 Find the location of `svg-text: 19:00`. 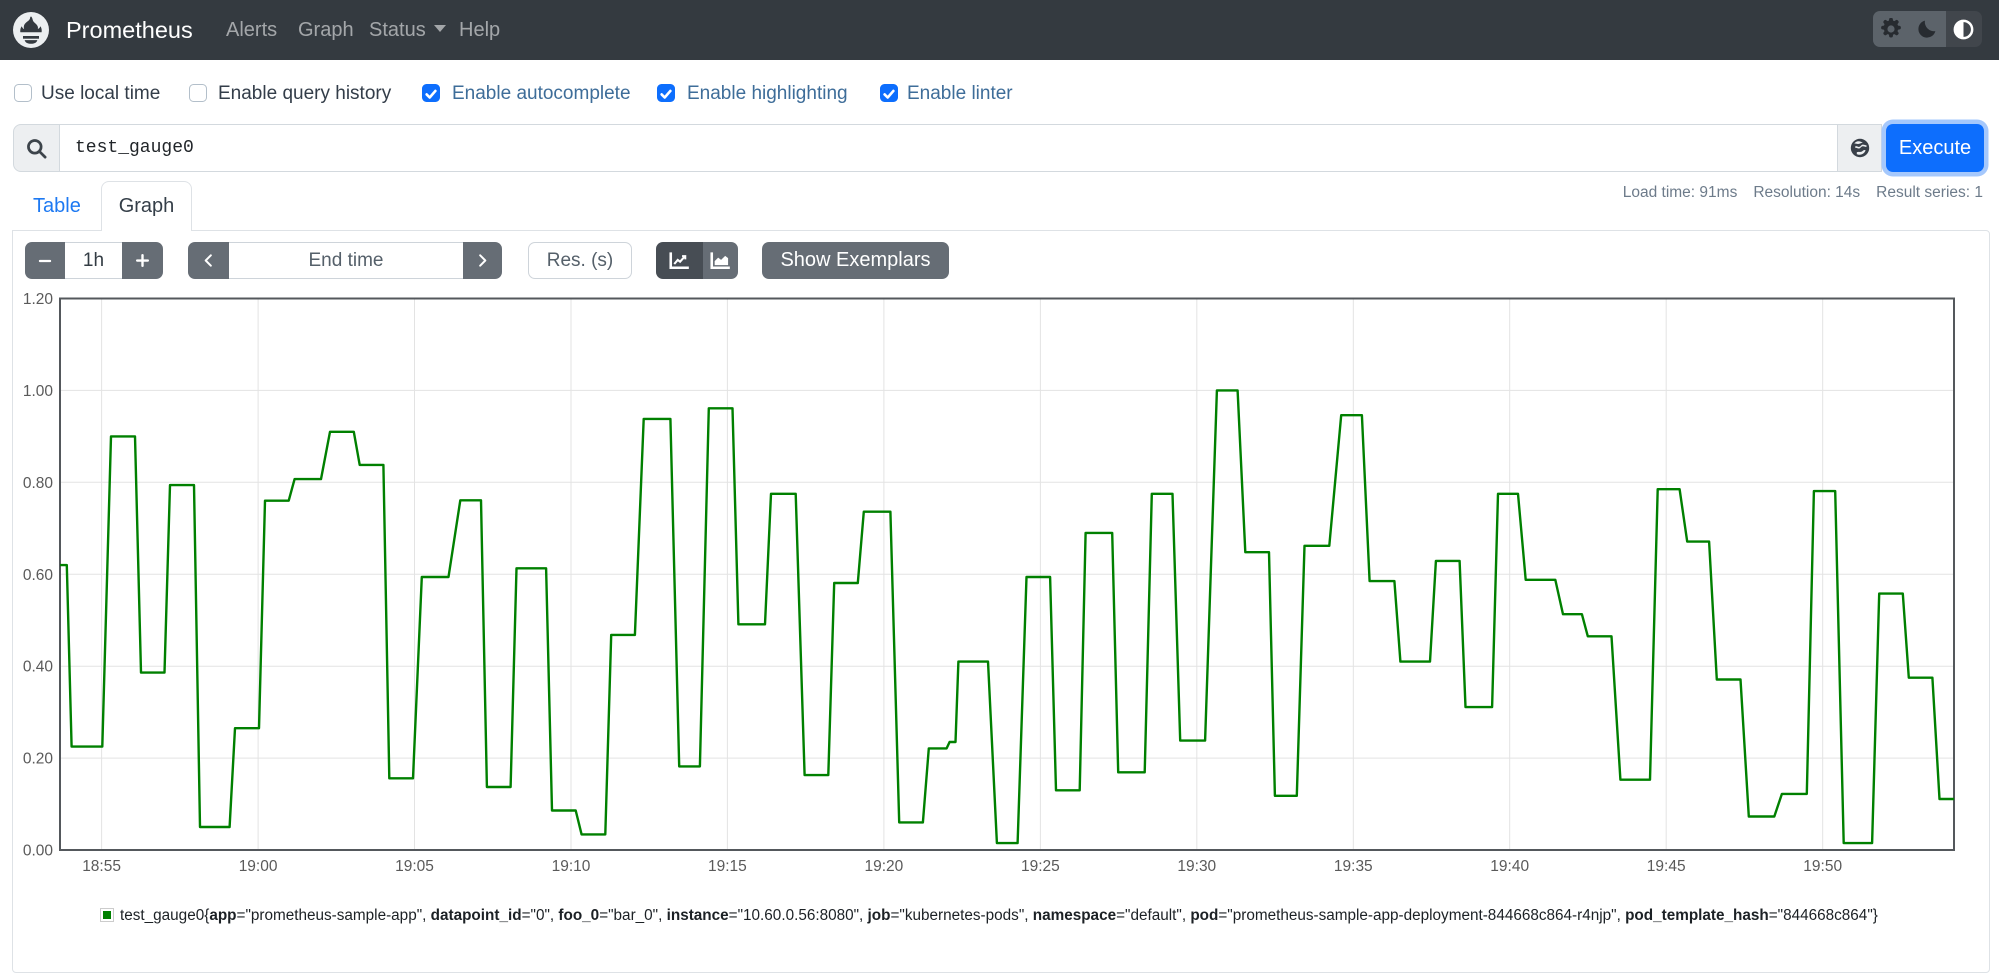

svg-text: 19:00 is located at coordinates (258, 866).